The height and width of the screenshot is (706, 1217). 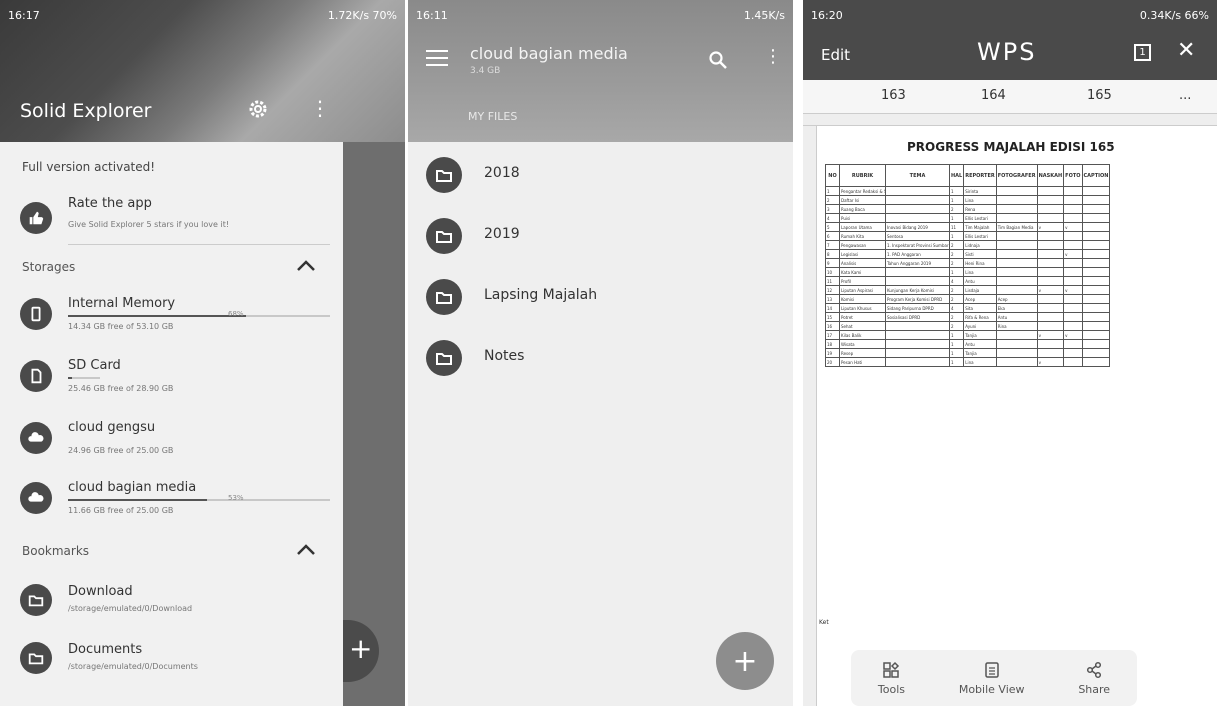 I want to click on table-cell: 19, so click(x=832, y=353).